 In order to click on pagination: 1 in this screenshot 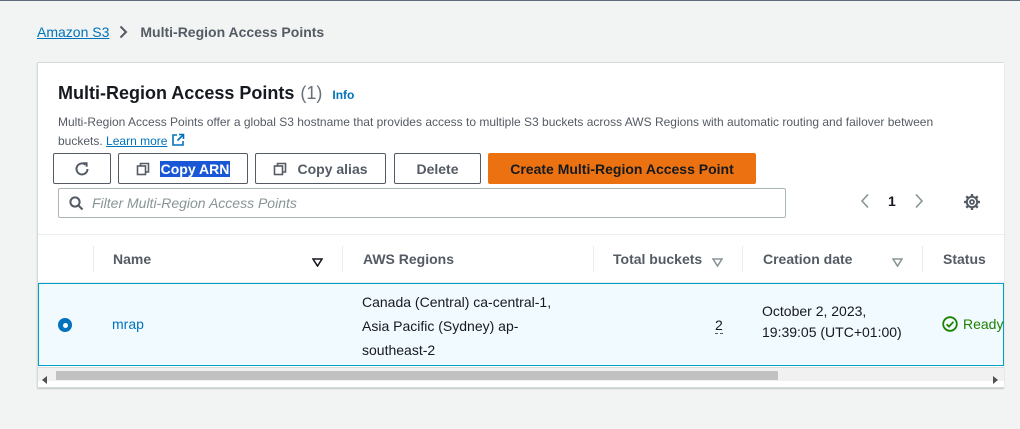, I will do `click(892, 201)`.